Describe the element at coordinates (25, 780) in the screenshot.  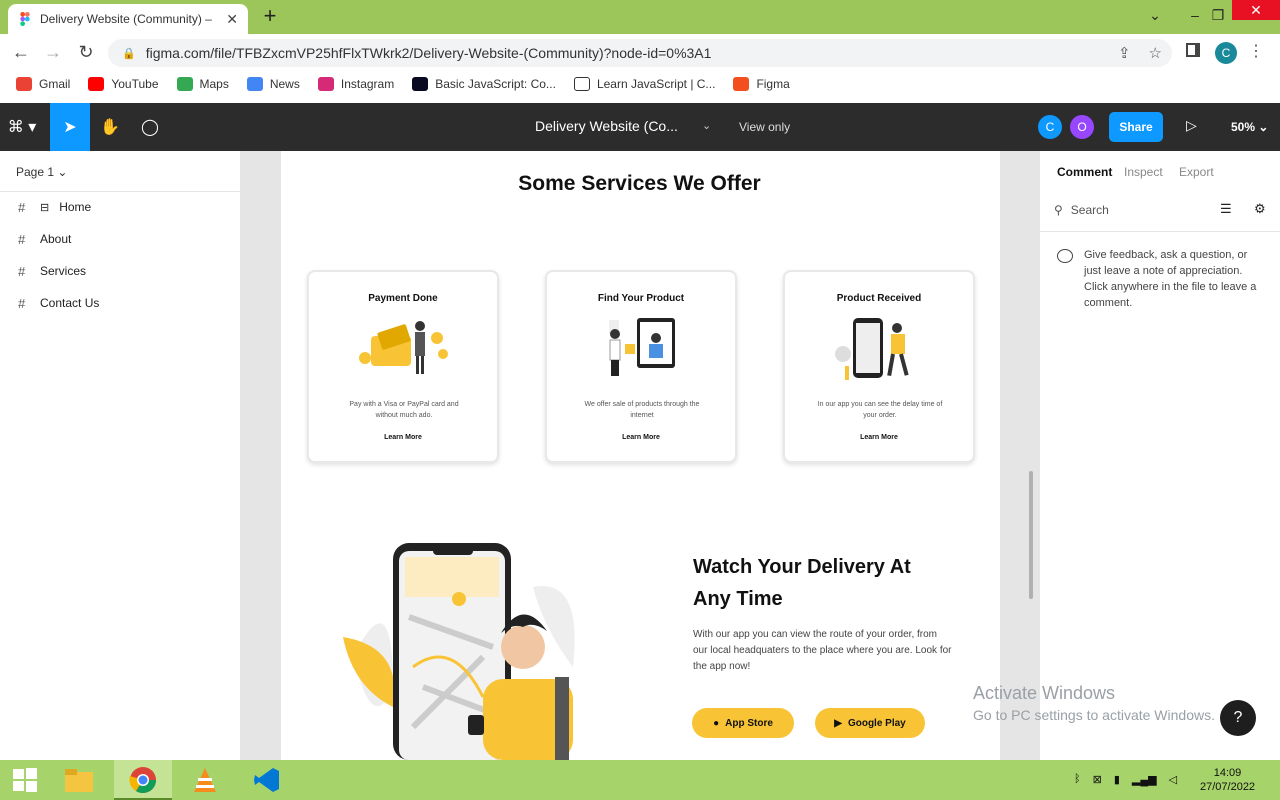
I see `windows-start-icon` at that location.